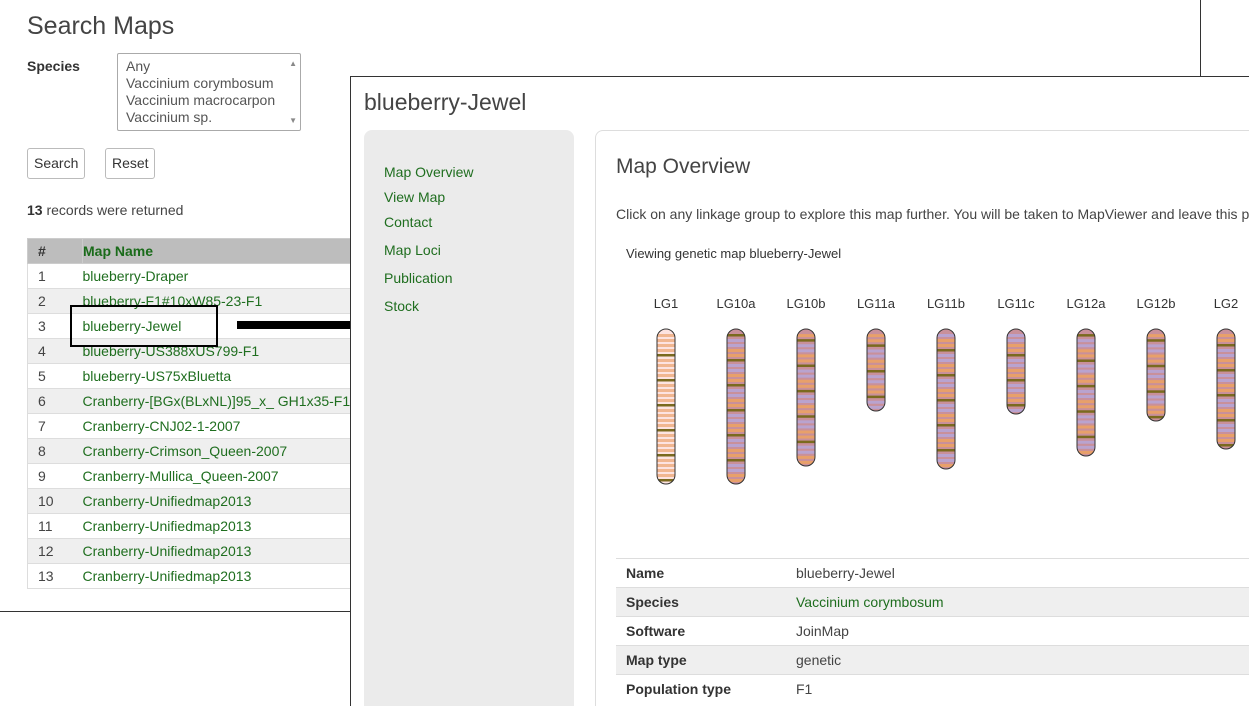  Describe the element at coordinates (876, 303) in the screenshot. I see `linkage-group-label: LG11a` at that location.